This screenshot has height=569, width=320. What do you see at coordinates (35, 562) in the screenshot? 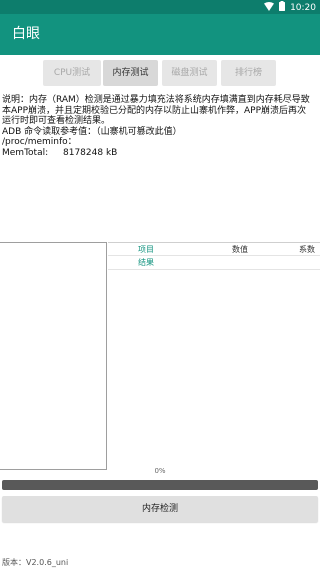
I see `version-label: 版本：V2.0.6_uni` at bounding box center [35, 562].